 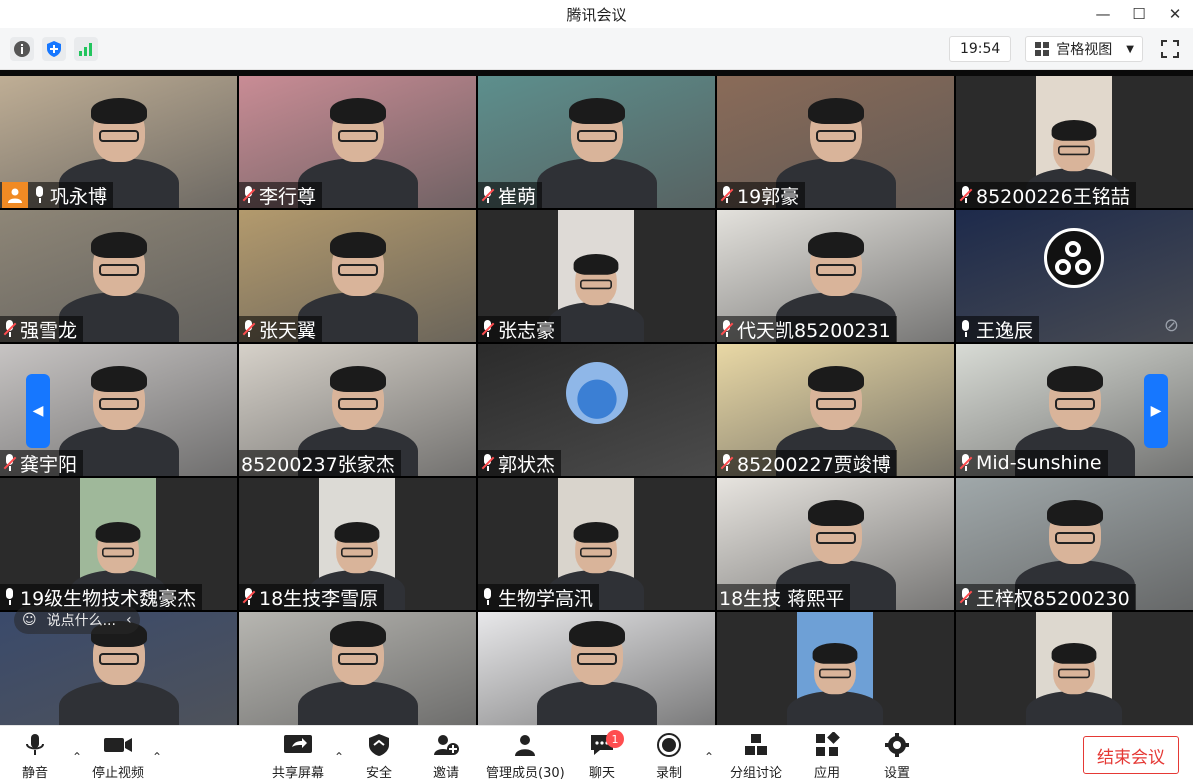 I want to click on participant-name: 李行尊, so click(x=288, y=196).